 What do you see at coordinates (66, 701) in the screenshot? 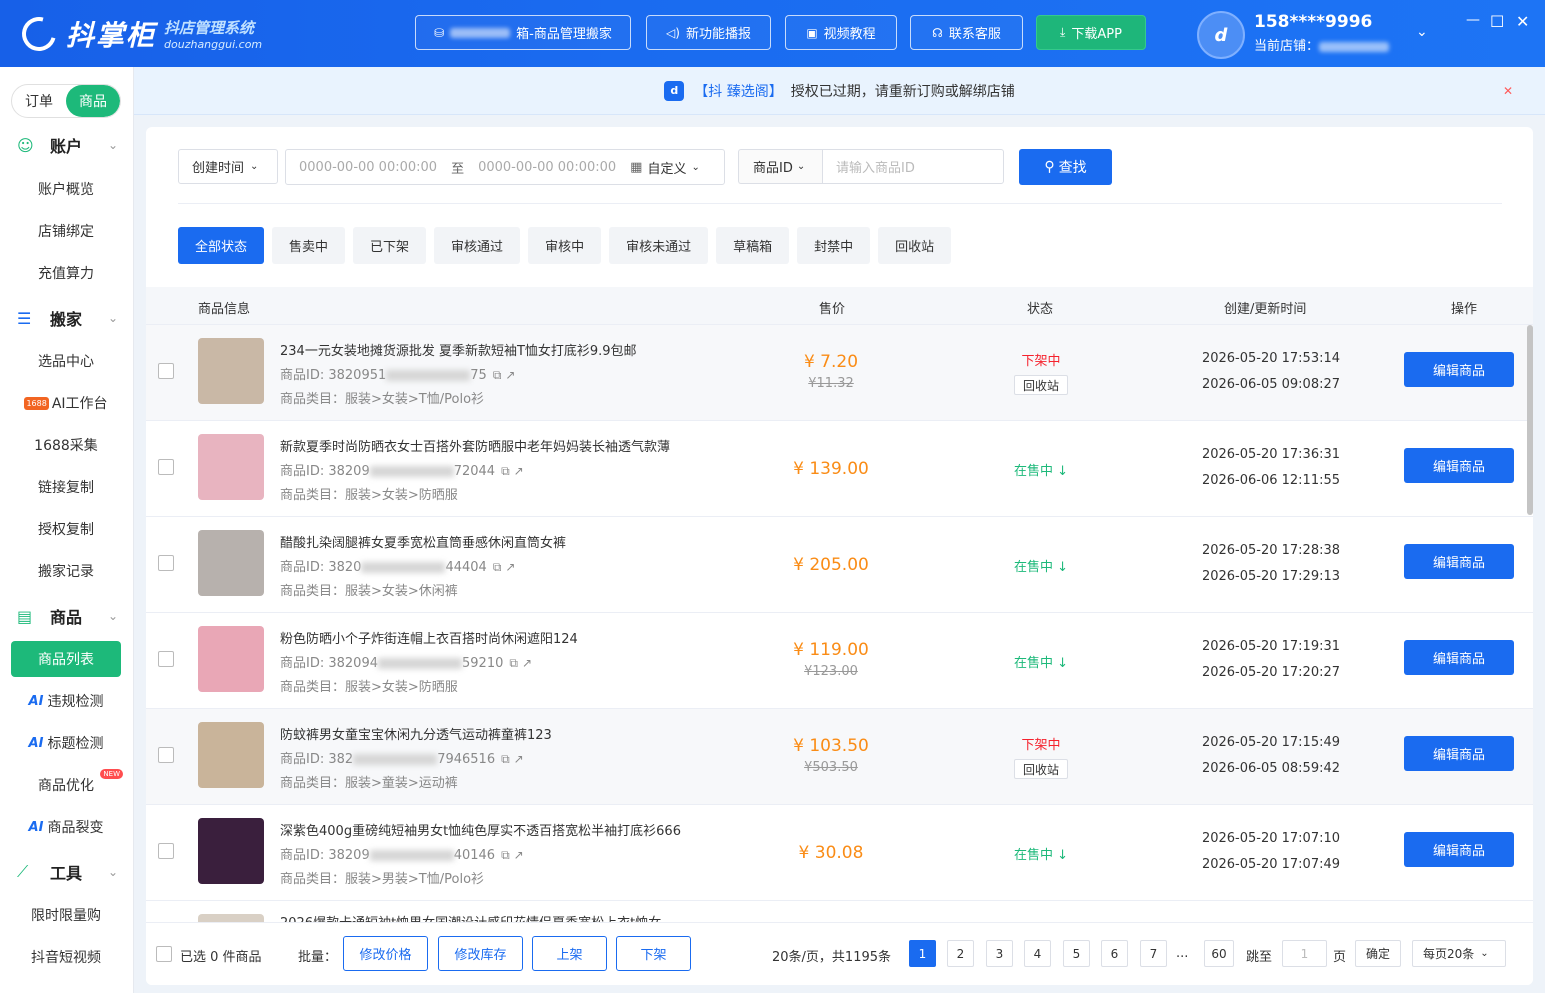
I see `sidebar-item-violation-check: AI 违规检测` at bounding box center [66, 701].